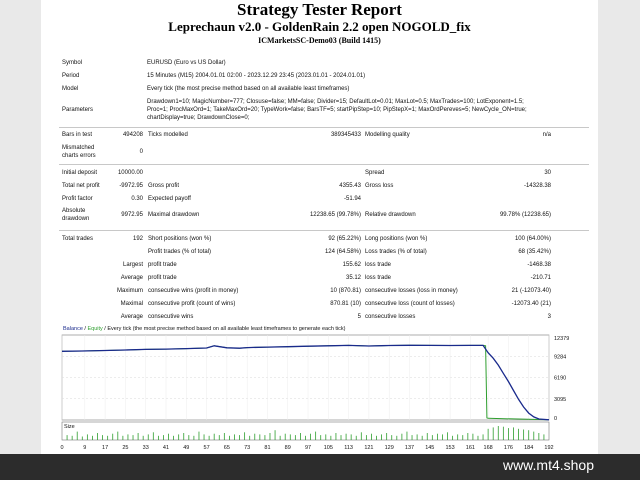 The image size is (640, 480). I want to click on modelling-quality-label: Modelling quality, so click(387, 135).